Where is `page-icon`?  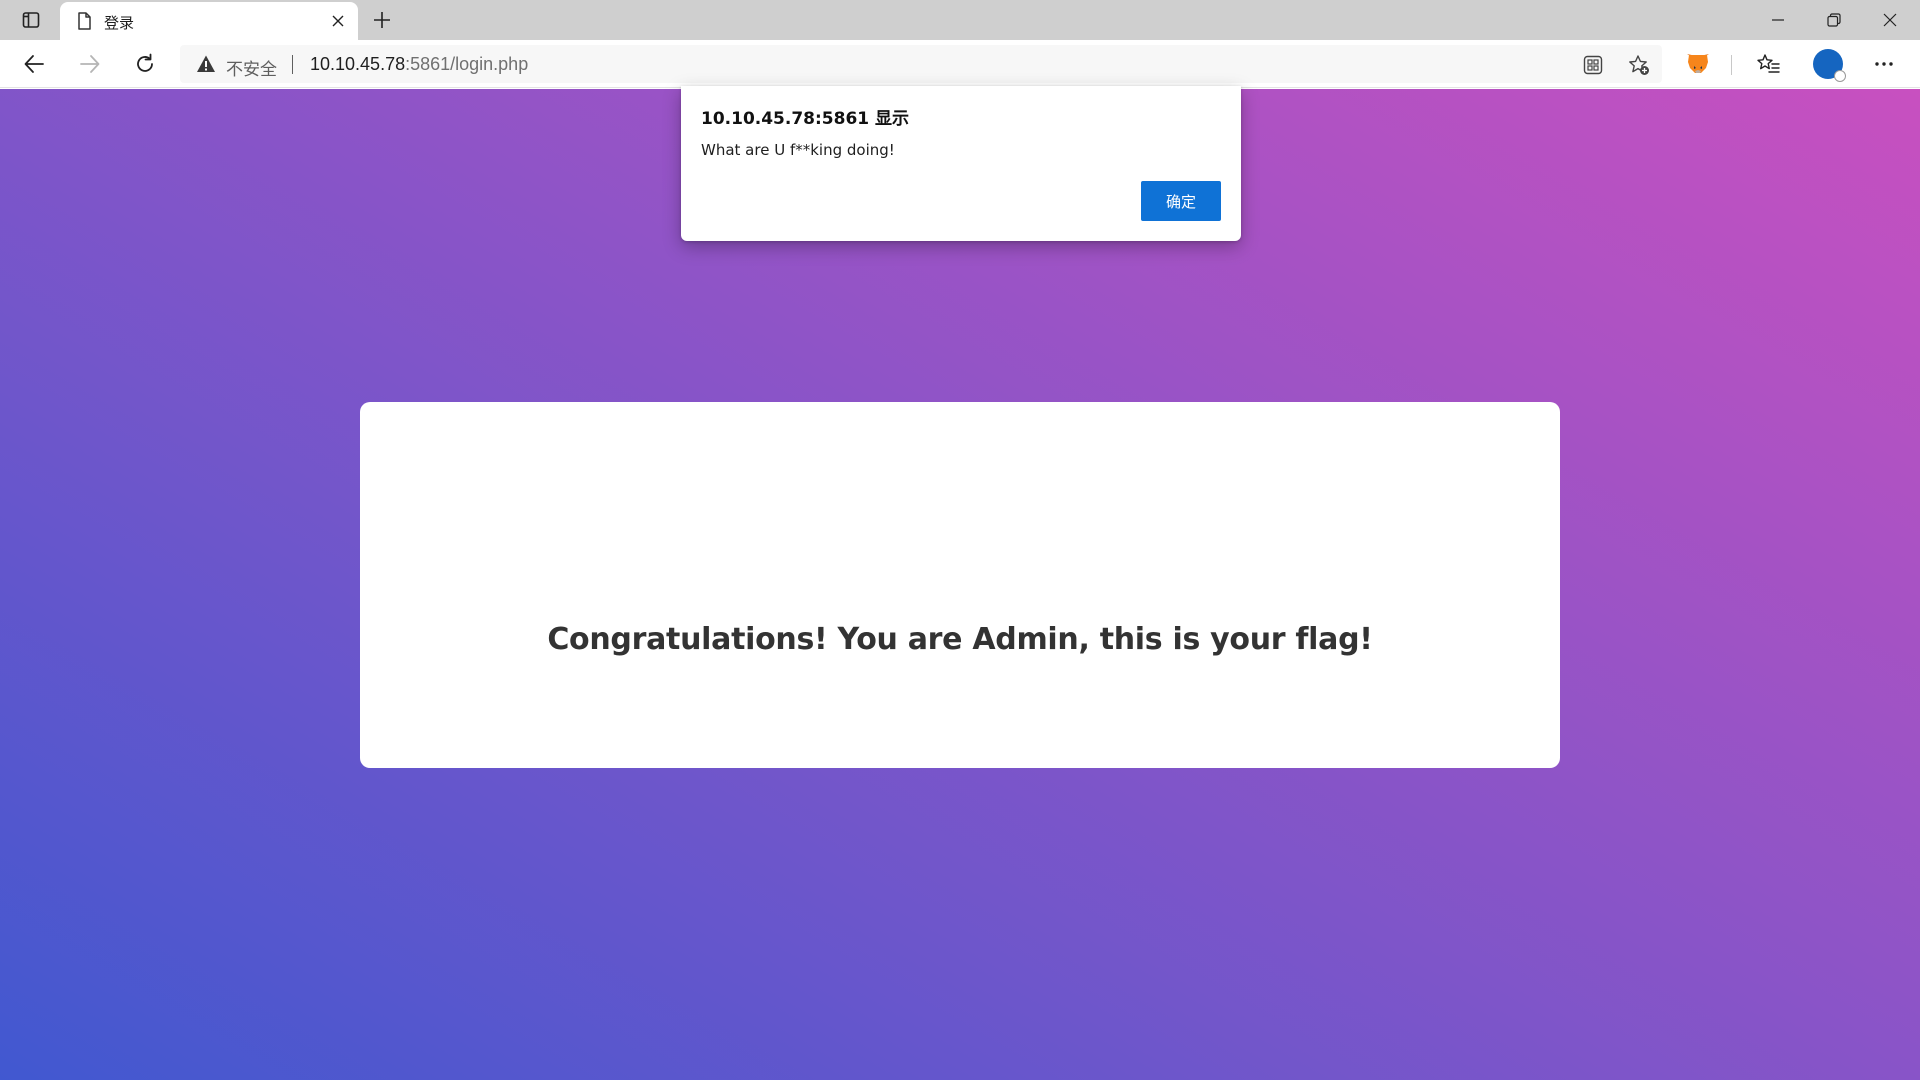
page-icon is located at coordinates (84, 21).